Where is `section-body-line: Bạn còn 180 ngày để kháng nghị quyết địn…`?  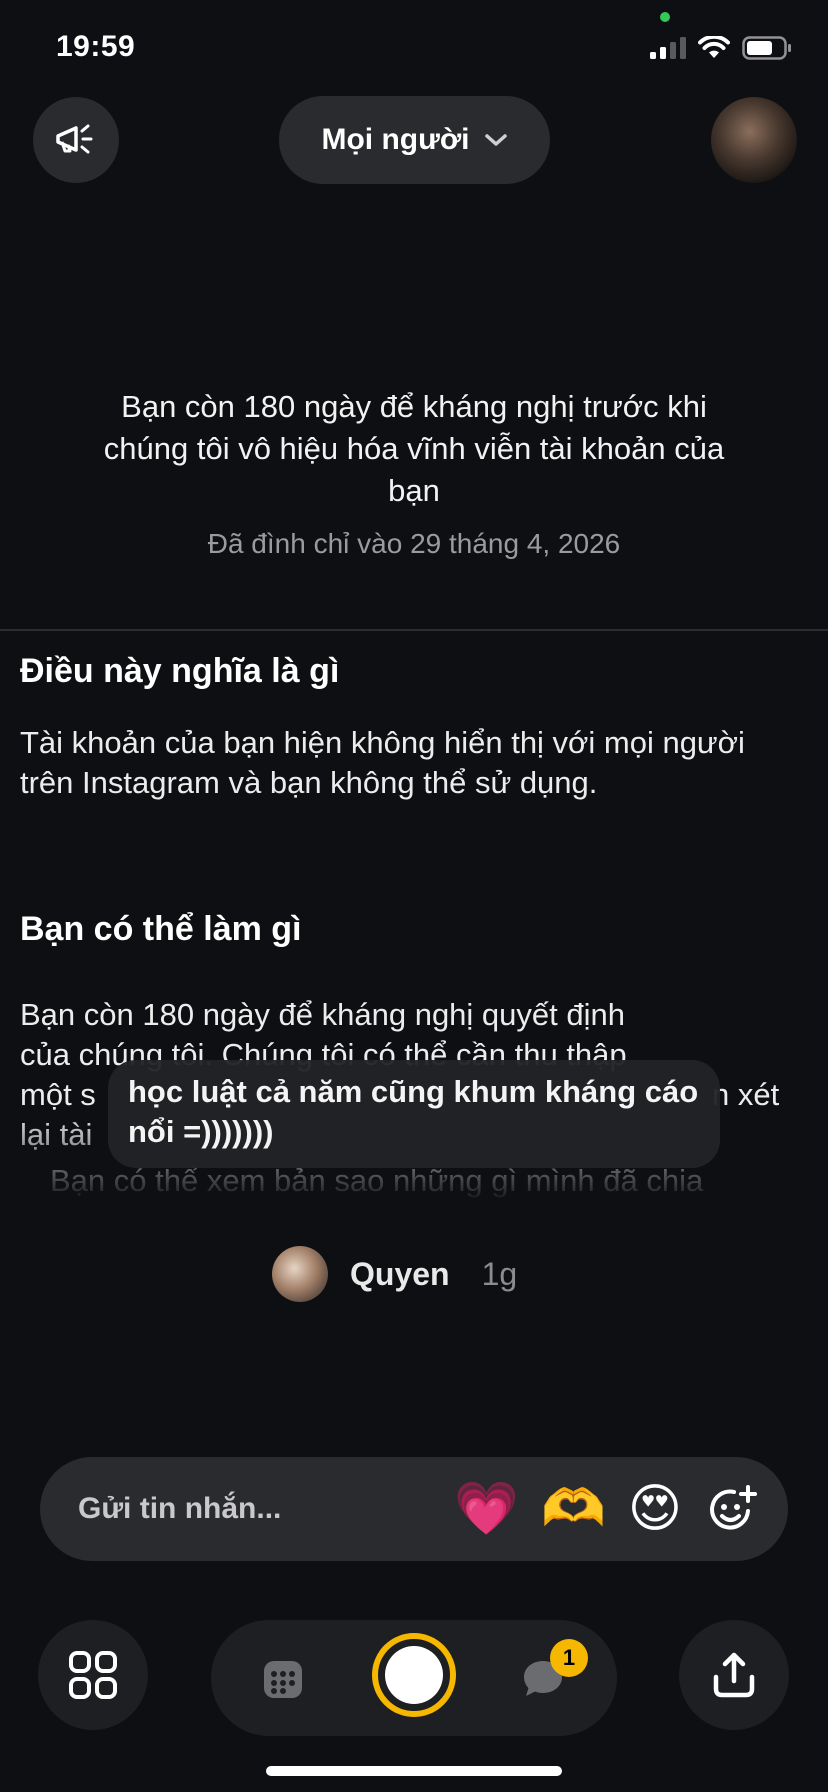 section-body-line: Bạn còn 180 ngày để kháng nghị quyết địn… is located at coordinates (322, 1014).